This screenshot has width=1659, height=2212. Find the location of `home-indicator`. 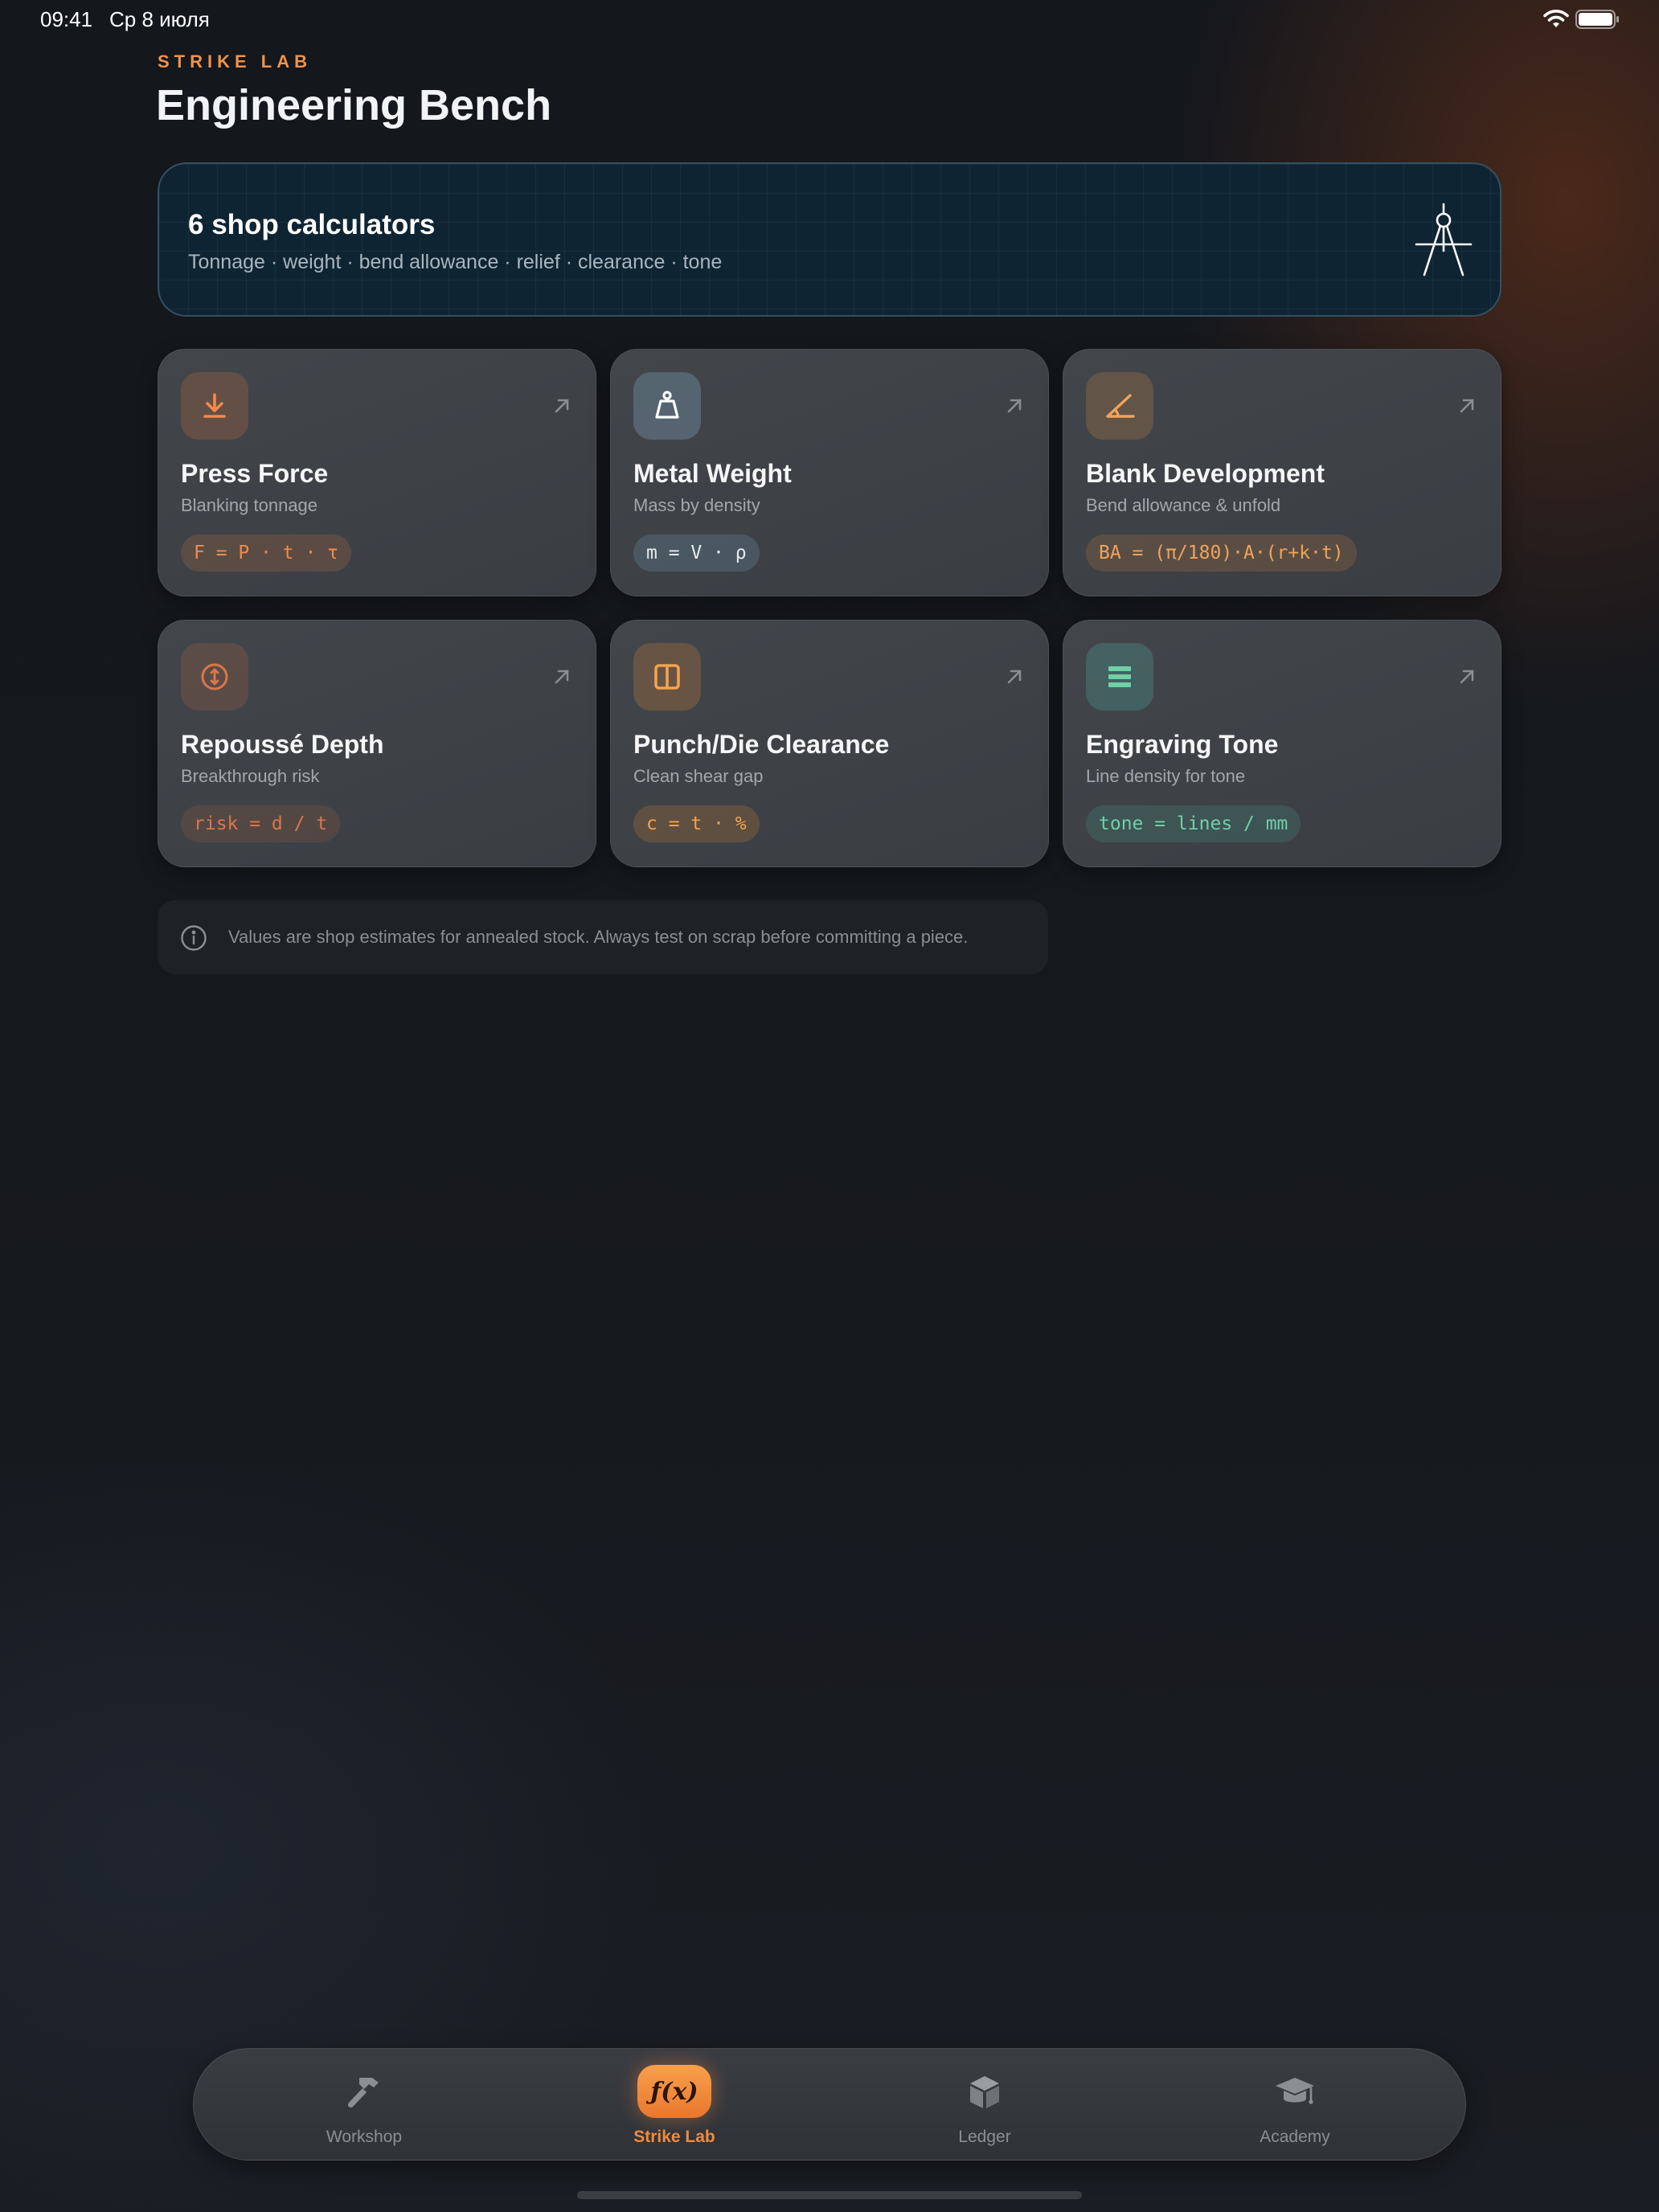

home-indicator is located at coordinates (829, 2195).